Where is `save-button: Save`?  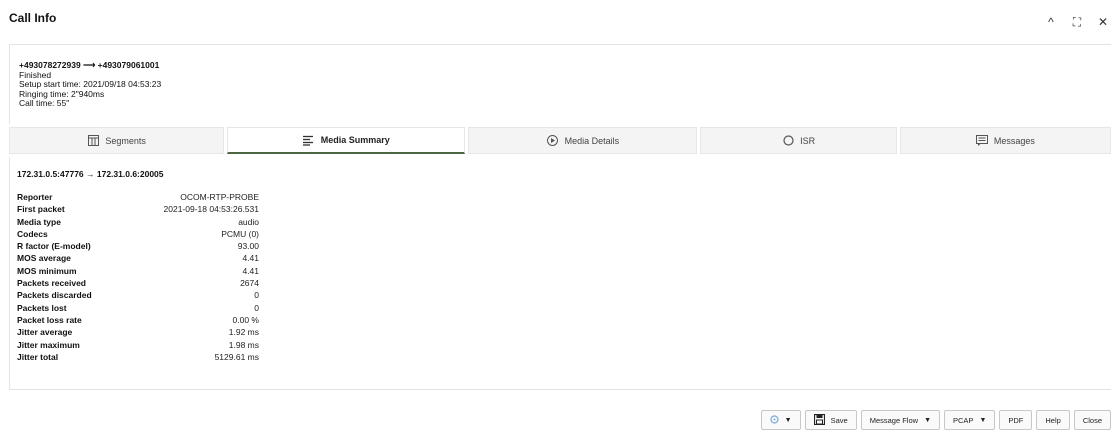
save-button: Save is located at coordinates (830, 420).